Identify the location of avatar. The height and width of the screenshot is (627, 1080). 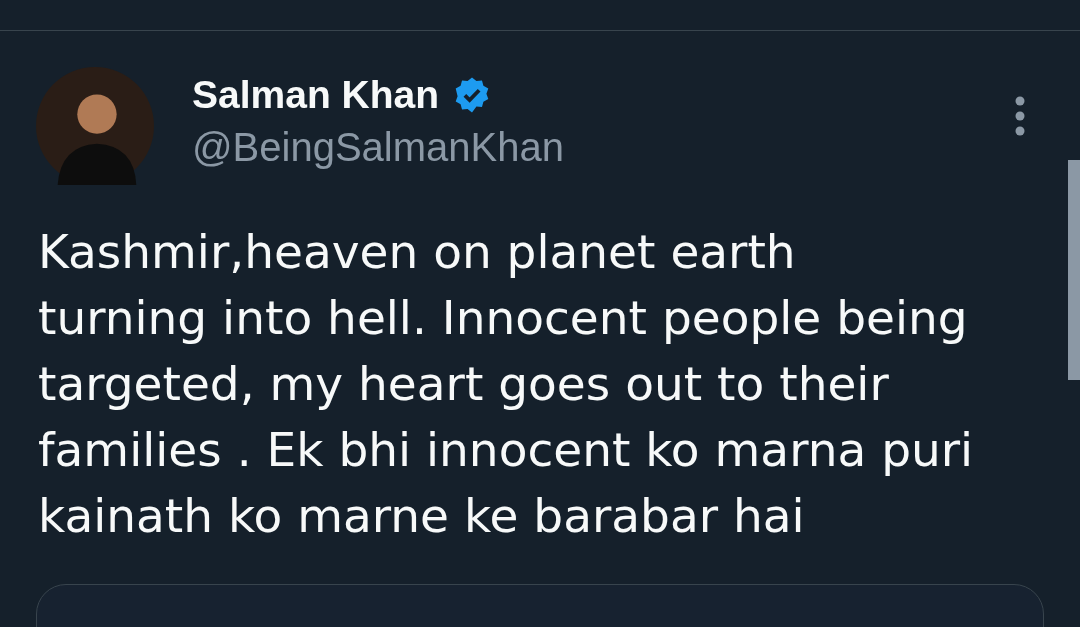
(95, 126).